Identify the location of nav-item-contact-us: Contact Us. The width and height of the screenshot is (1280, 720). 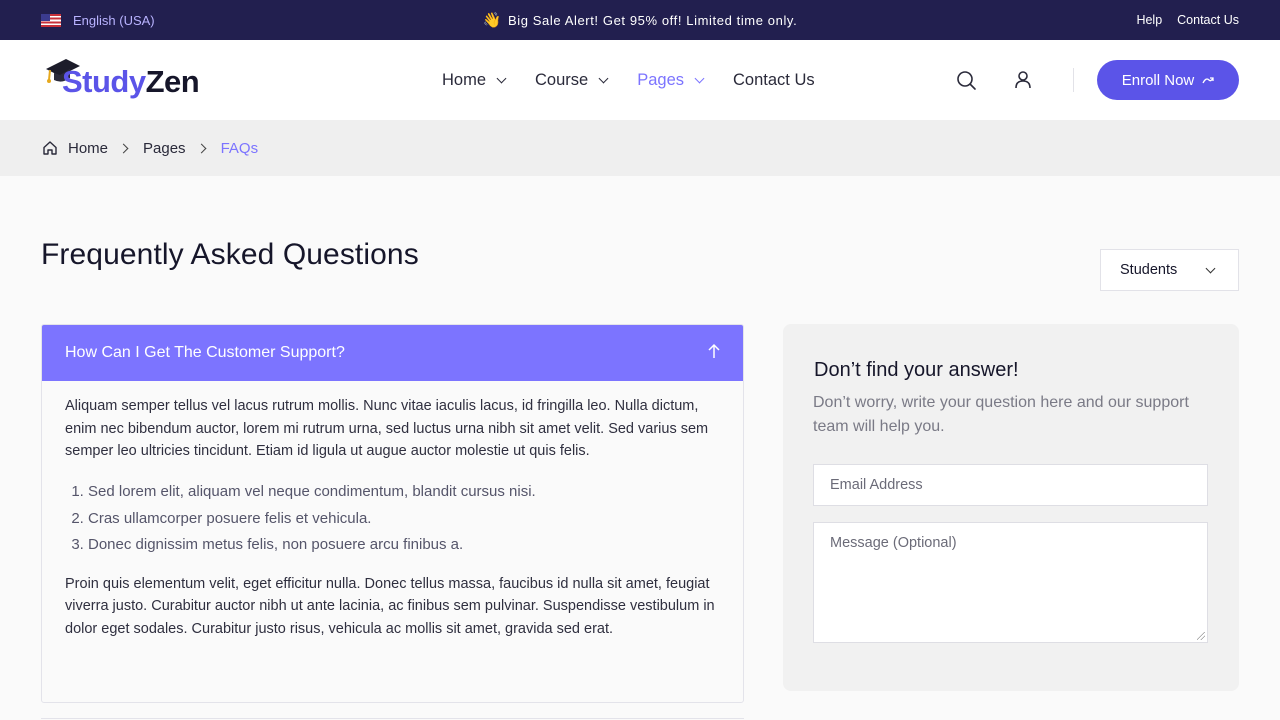
(774, 80).